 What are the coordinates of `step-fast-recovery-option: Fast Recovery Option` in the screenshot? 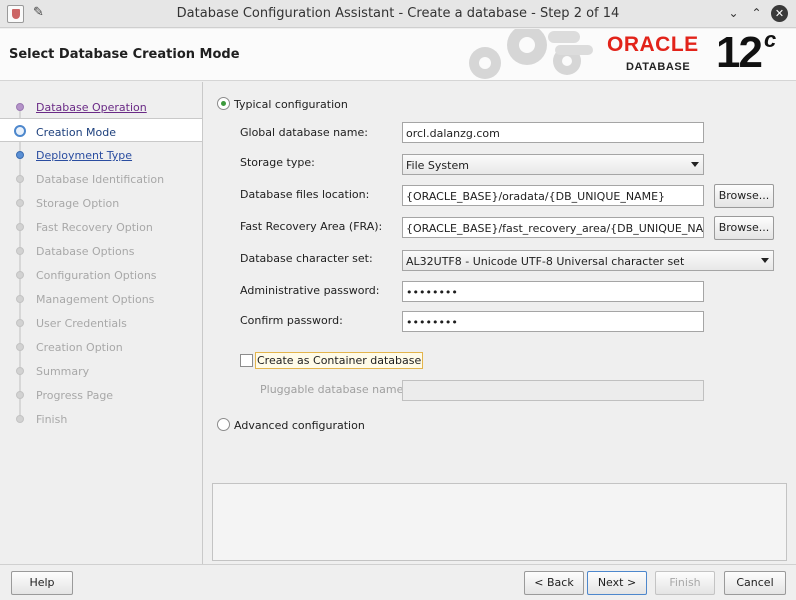 It's located at (101, 226).